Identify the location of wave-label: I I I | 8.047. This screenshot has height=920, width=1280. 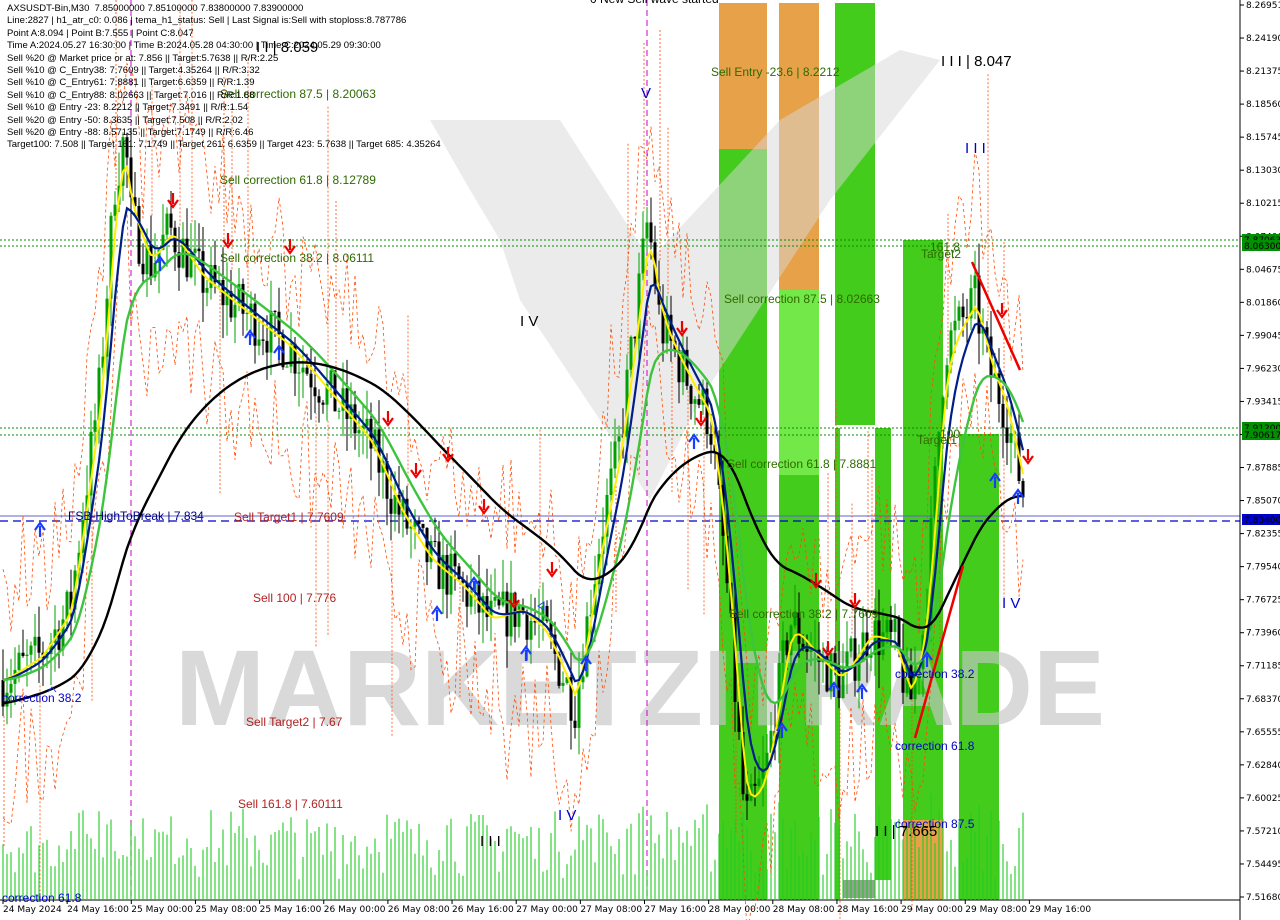
(976, 61).